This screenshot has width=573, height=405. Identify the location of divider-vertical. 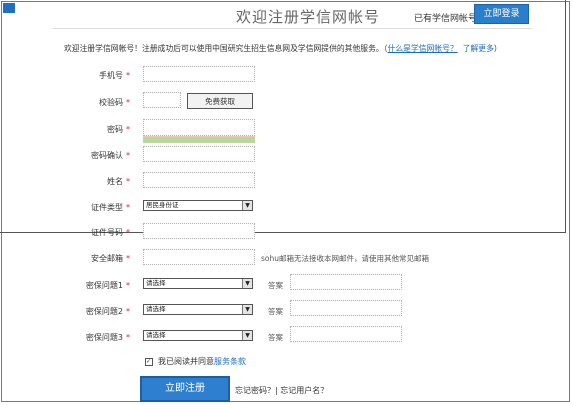
(565, 116).